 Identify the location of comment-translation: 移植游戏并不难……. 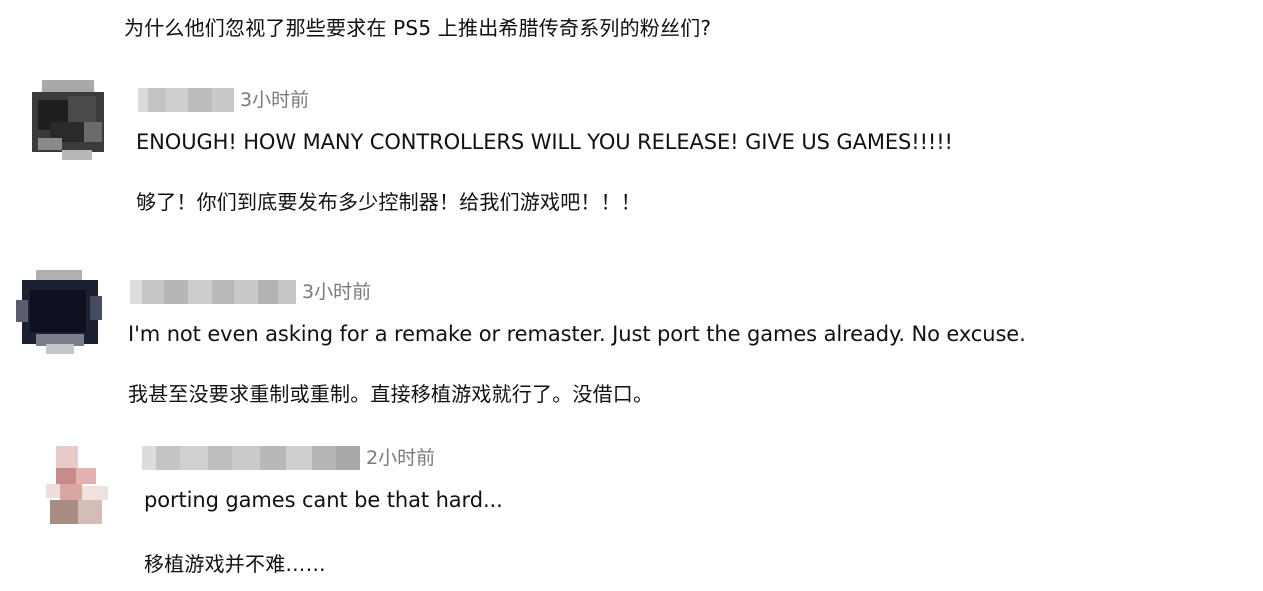
(235, 564).